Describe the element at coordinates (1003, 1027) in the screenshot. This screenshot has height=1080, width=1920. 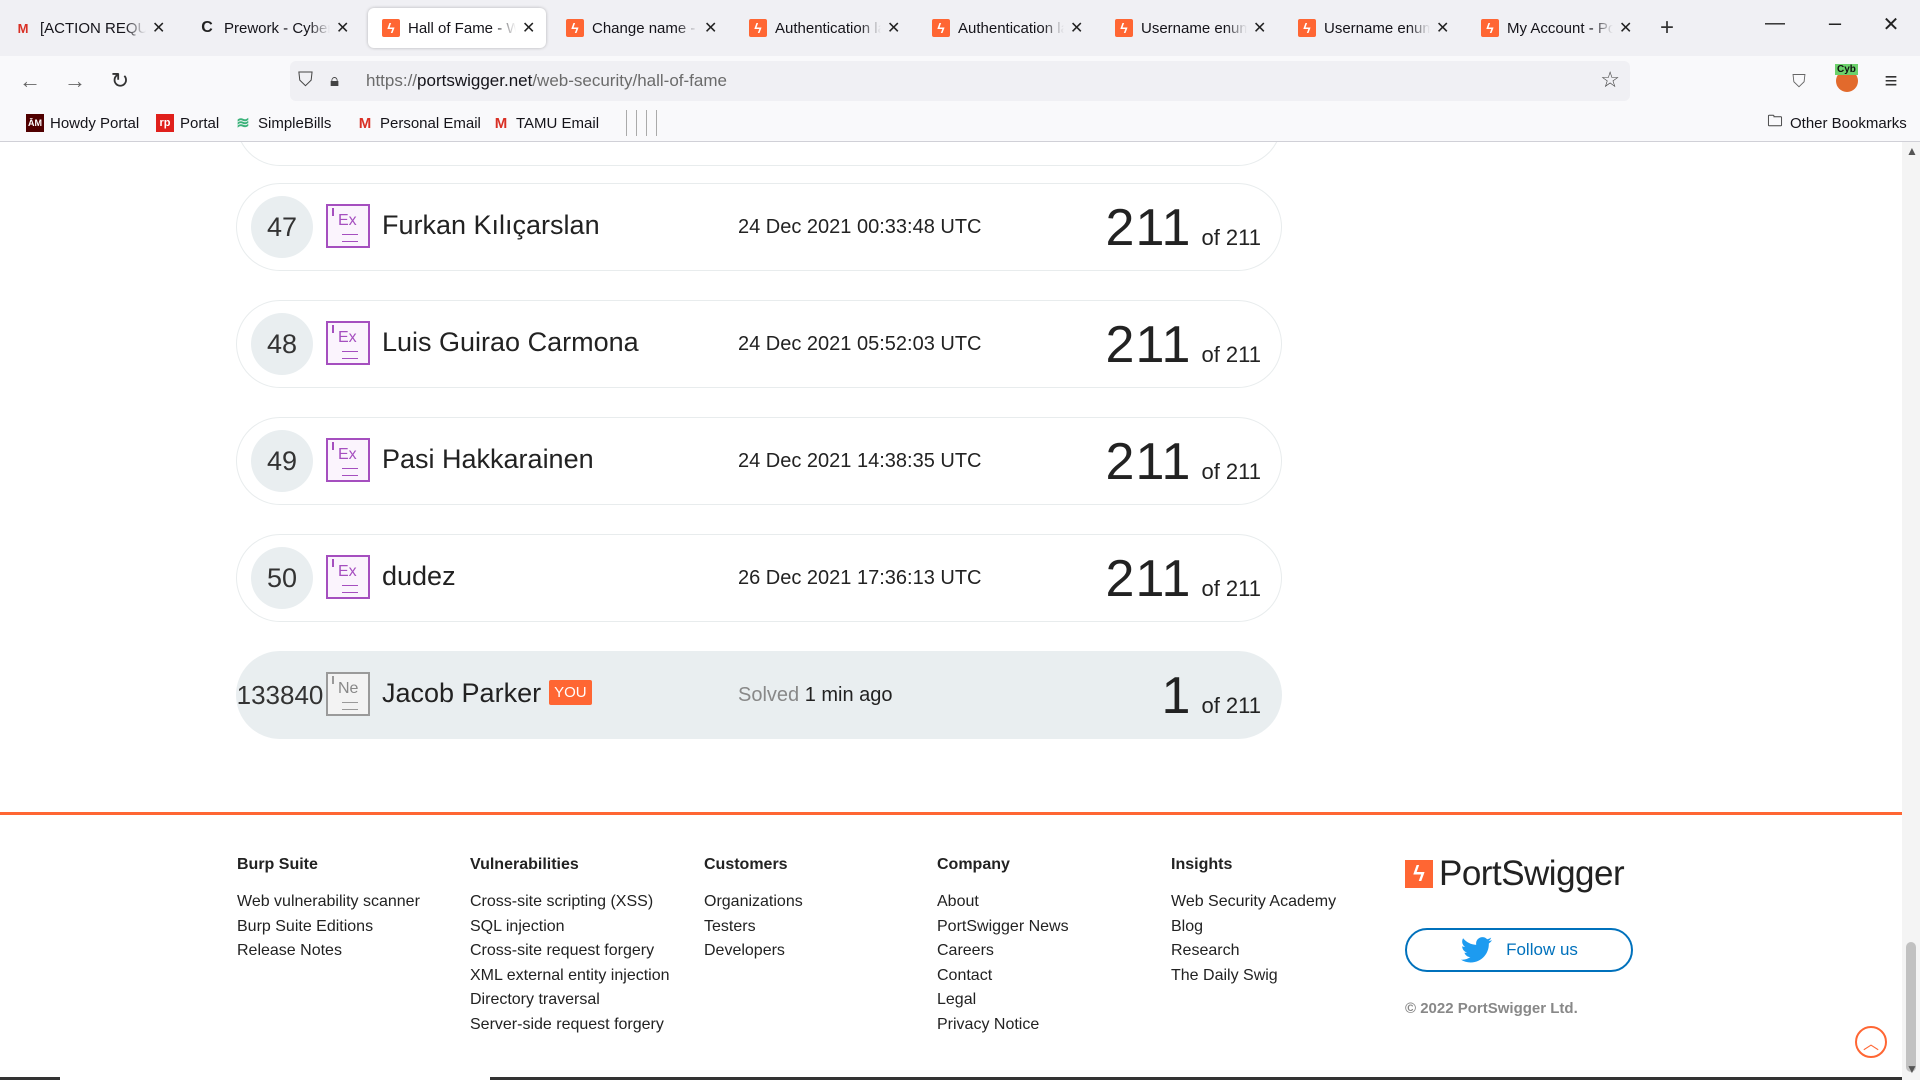
I see `footer-link: Privacy Notice` at that location.